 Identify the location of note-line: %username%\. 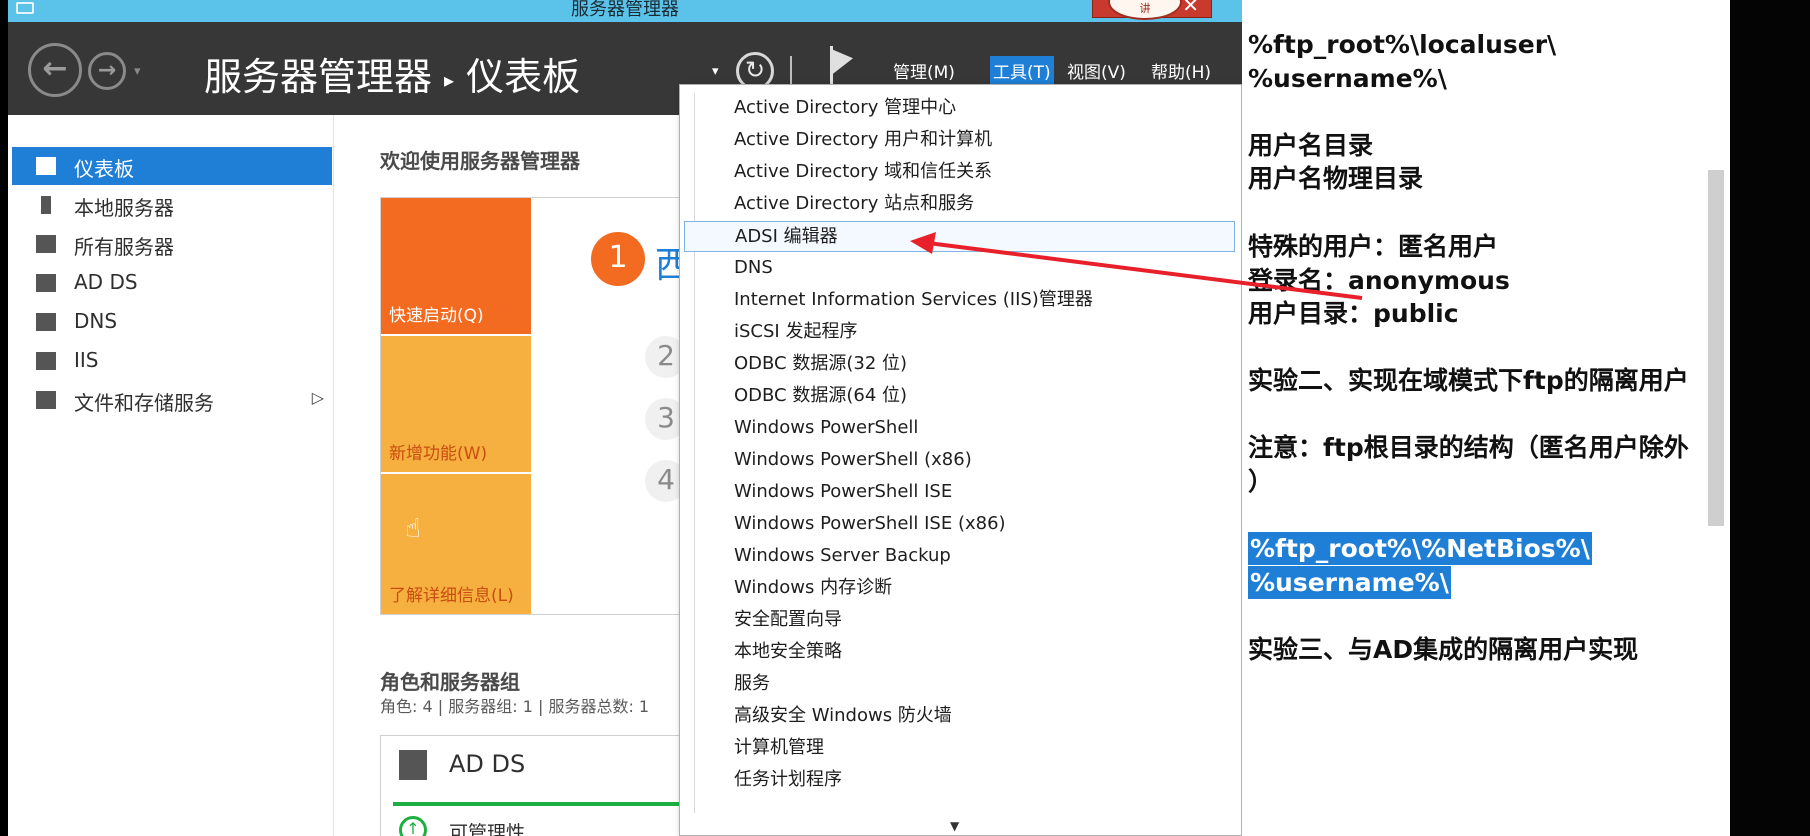
(1347, 78).